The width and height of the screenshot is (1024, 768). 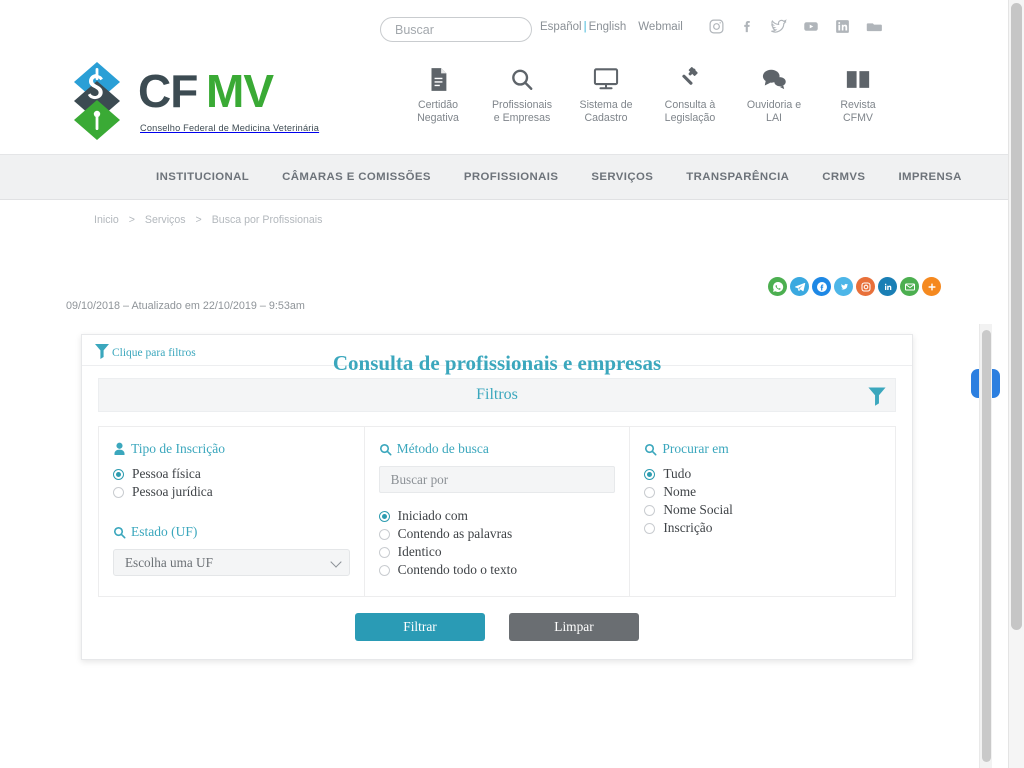 I want to click on quicknav-label: Certidão Negativa, so click(x=438, y=111).